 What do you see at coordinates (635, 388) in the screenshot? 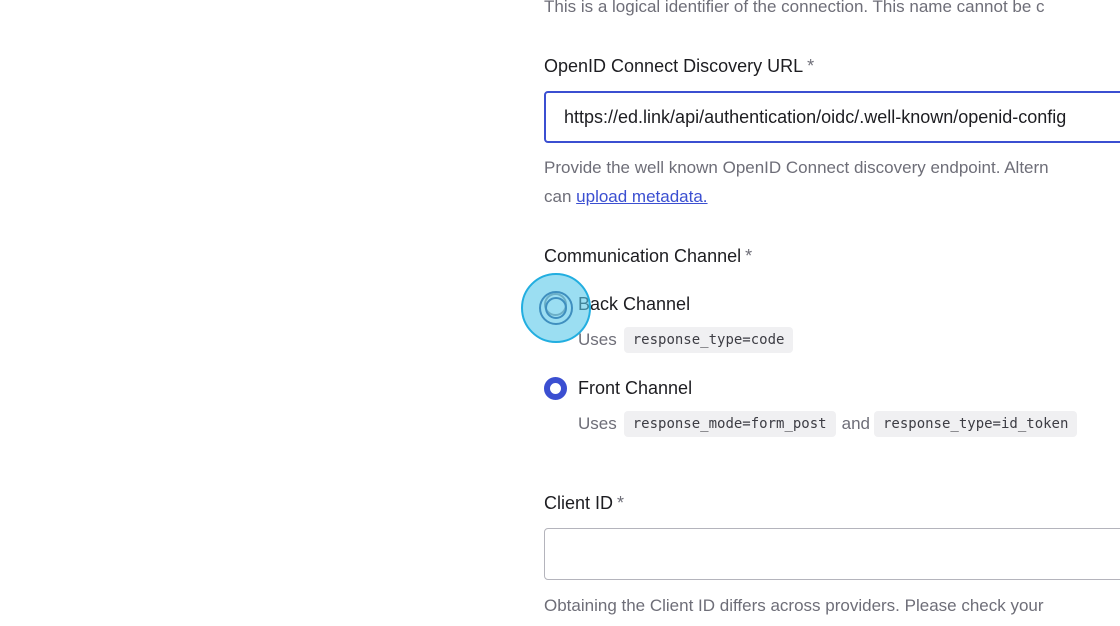
I see `front-channel-label: Front Channel` at bounding box center [635, 388].